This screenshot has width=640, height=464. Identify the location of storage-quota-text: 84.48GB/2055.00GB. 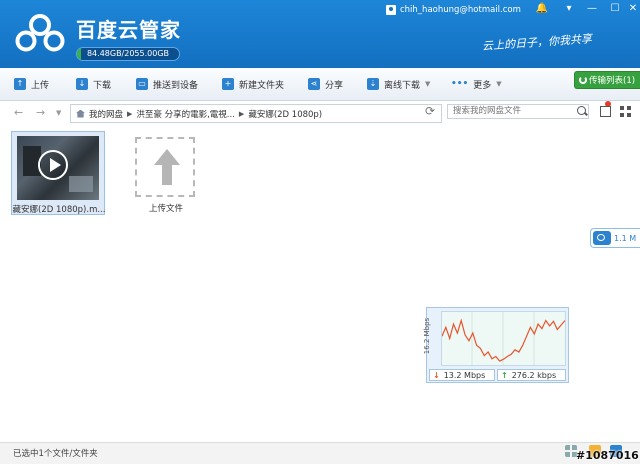
(128, 53).